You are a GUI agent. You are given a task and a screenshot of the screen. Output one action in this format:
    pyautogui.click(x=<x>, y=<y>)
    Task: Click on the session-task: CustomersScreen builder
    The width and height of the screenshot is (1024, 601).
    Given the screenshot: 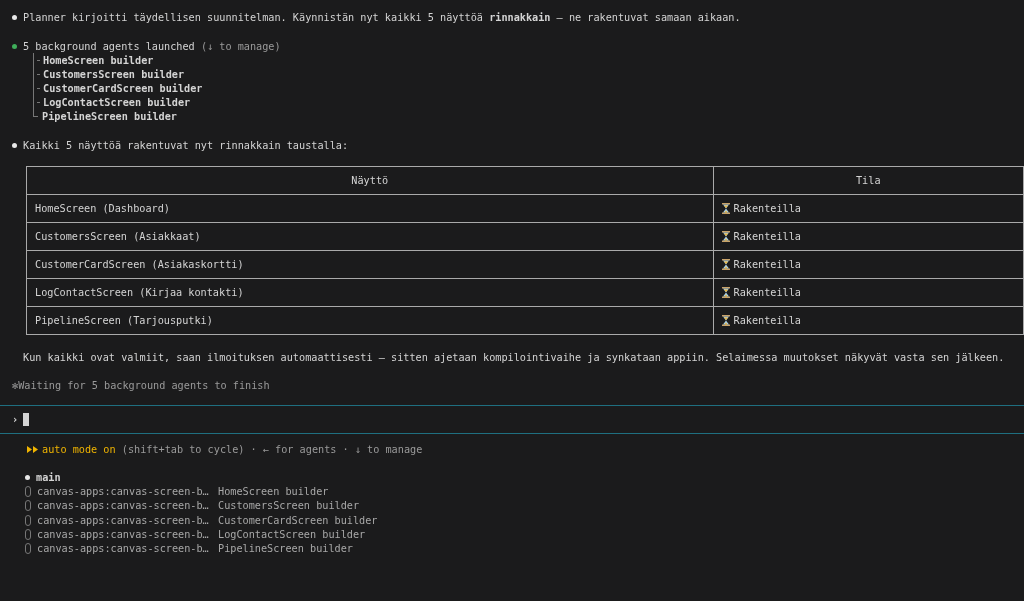 What is the action you would take?
    pyautogui.click(x=289, y=506)
    